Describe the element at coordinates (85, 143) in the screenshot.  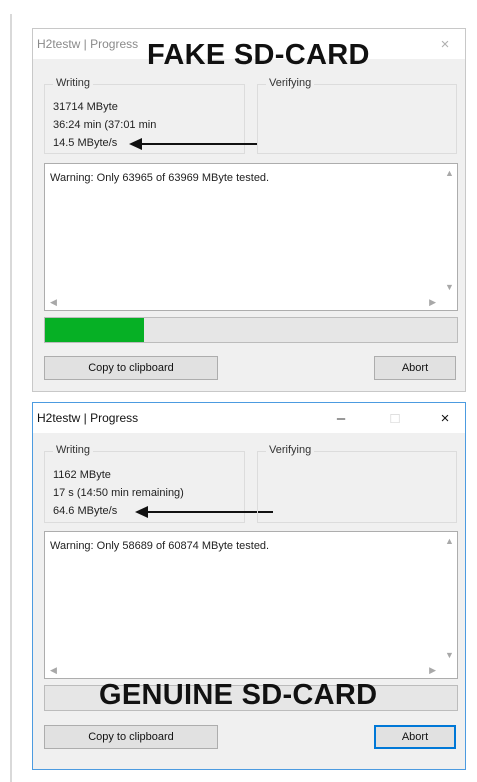
I see `write-speed: 14.5 MByte/s` at that location.